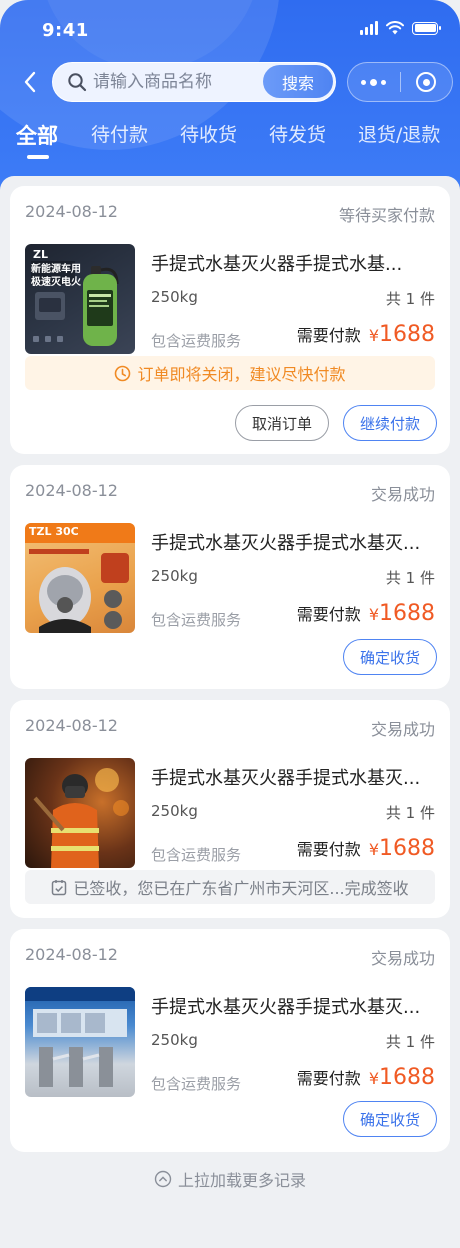  Describe the element at coordinates (59, 887) in the screenshot. I see `checklist-icon` at that location.